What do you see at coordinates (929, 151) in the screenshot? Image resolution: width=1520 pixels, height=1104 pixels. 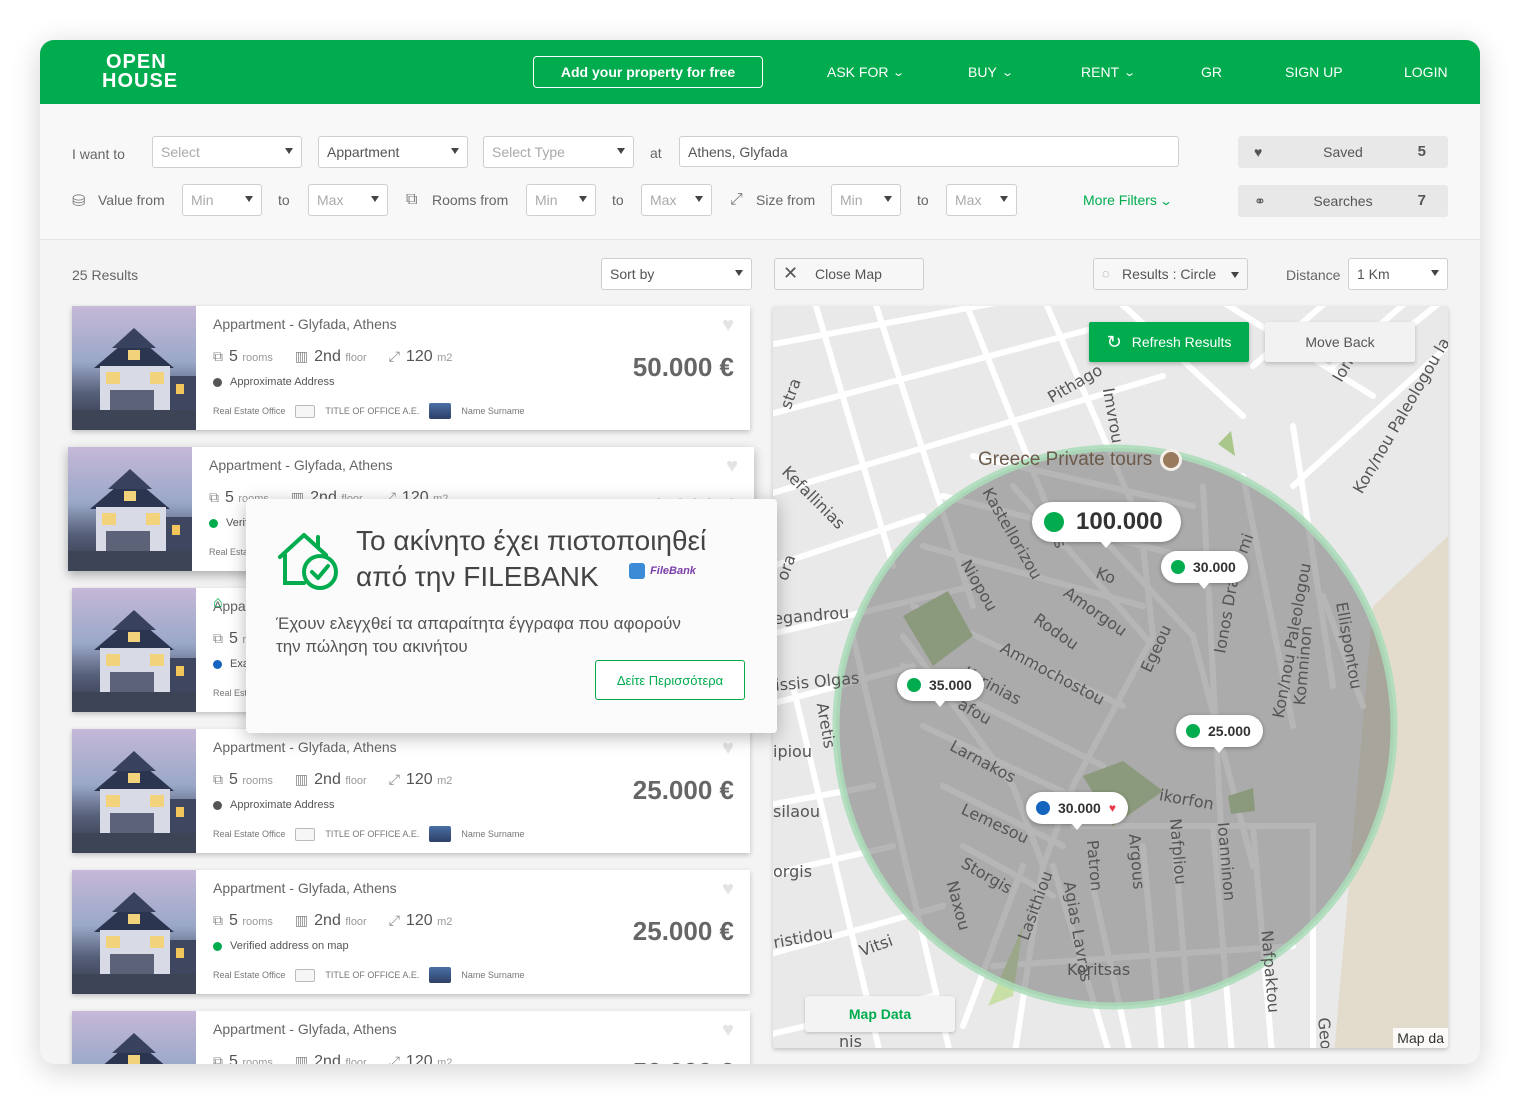 I see `location-input: Athens, Glyfada` at bounding box center [929, 151].